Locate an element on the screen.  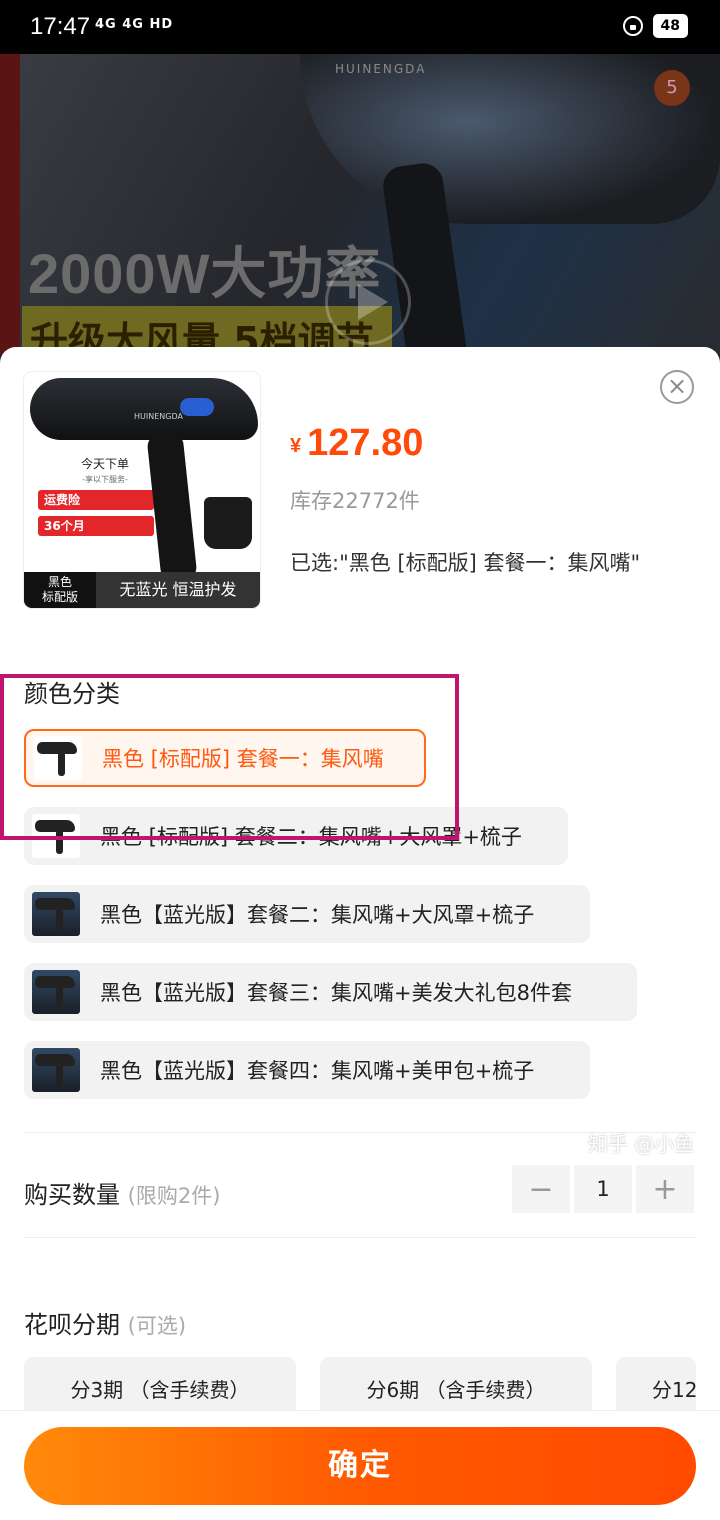
quantity-stepper: − 1 + is located at coordinates (603, 1189).